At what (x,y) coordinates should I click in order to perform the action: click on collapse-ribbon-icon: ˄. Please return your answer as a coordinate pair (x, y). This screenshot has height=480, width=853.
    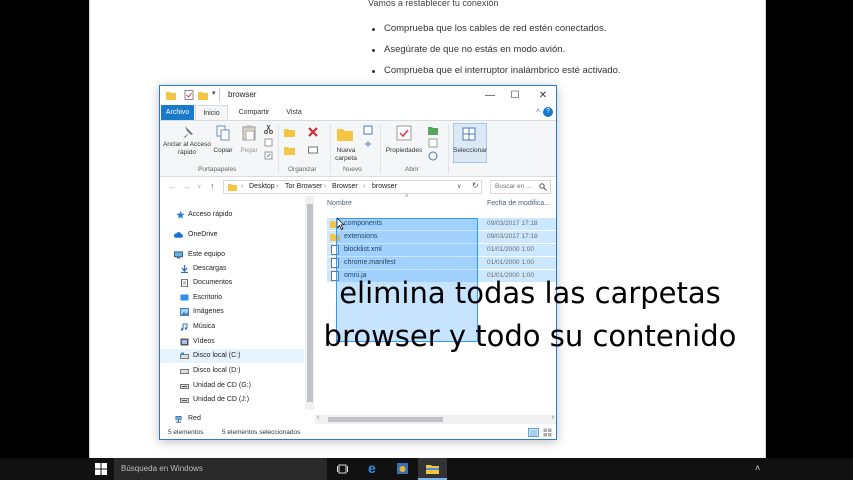
    Looking at the image, I should click on (538, 111).